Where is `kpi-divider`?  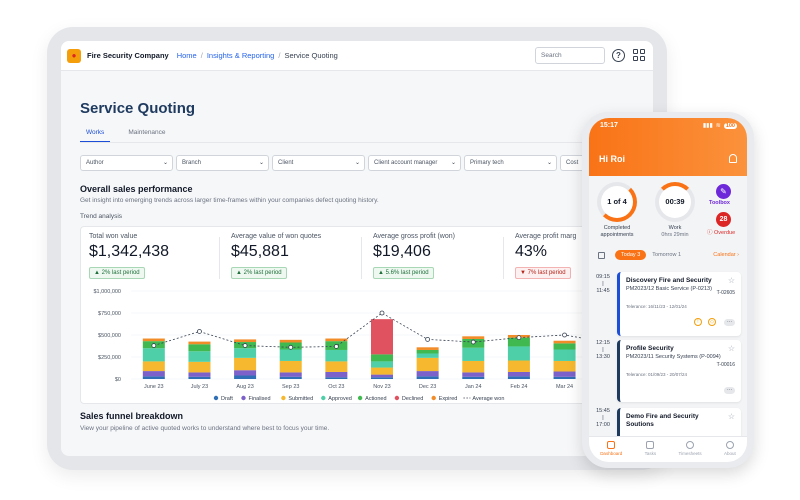 kpi-divider is located at coordinates (361, 258).